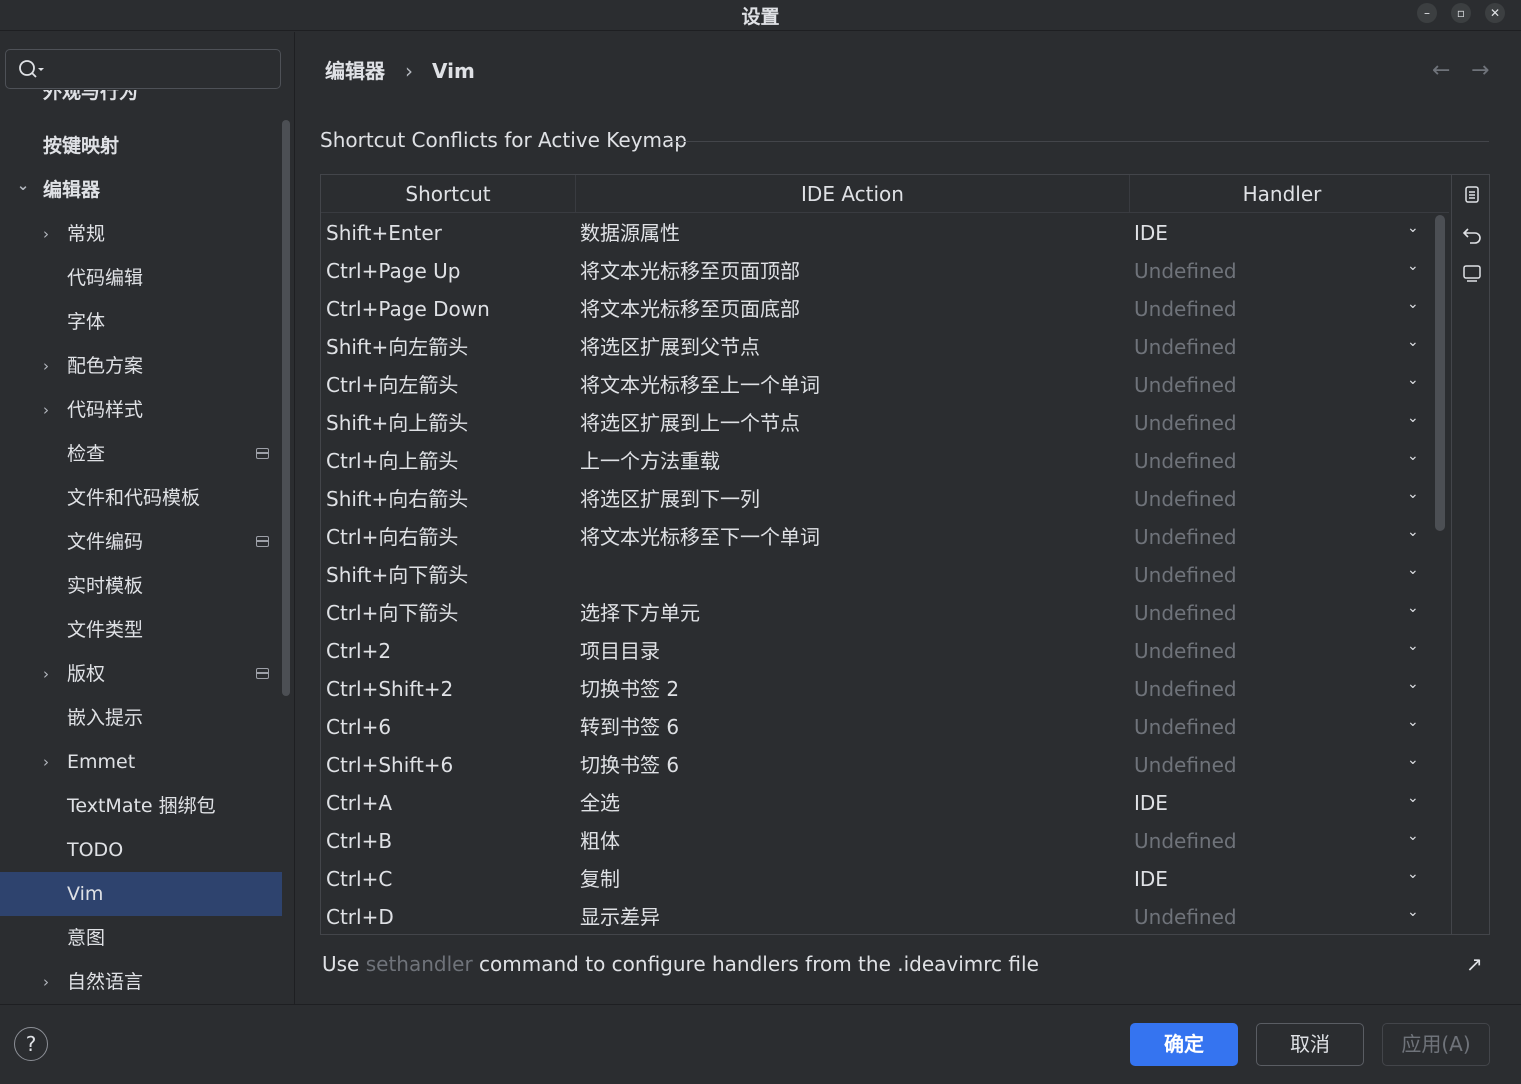 This screenshot has width=1521, height=1084. What do you see at coordinates (160, 69) in the screenshot?
I see `search-input` at bounding box center [160, 69].